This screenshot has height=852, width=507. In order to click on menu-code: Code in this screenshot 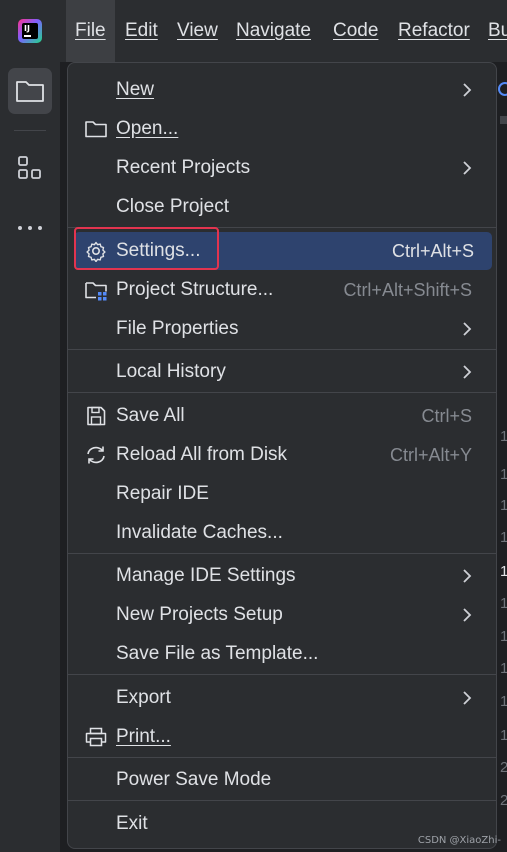, I will do `click(355, 31)`.